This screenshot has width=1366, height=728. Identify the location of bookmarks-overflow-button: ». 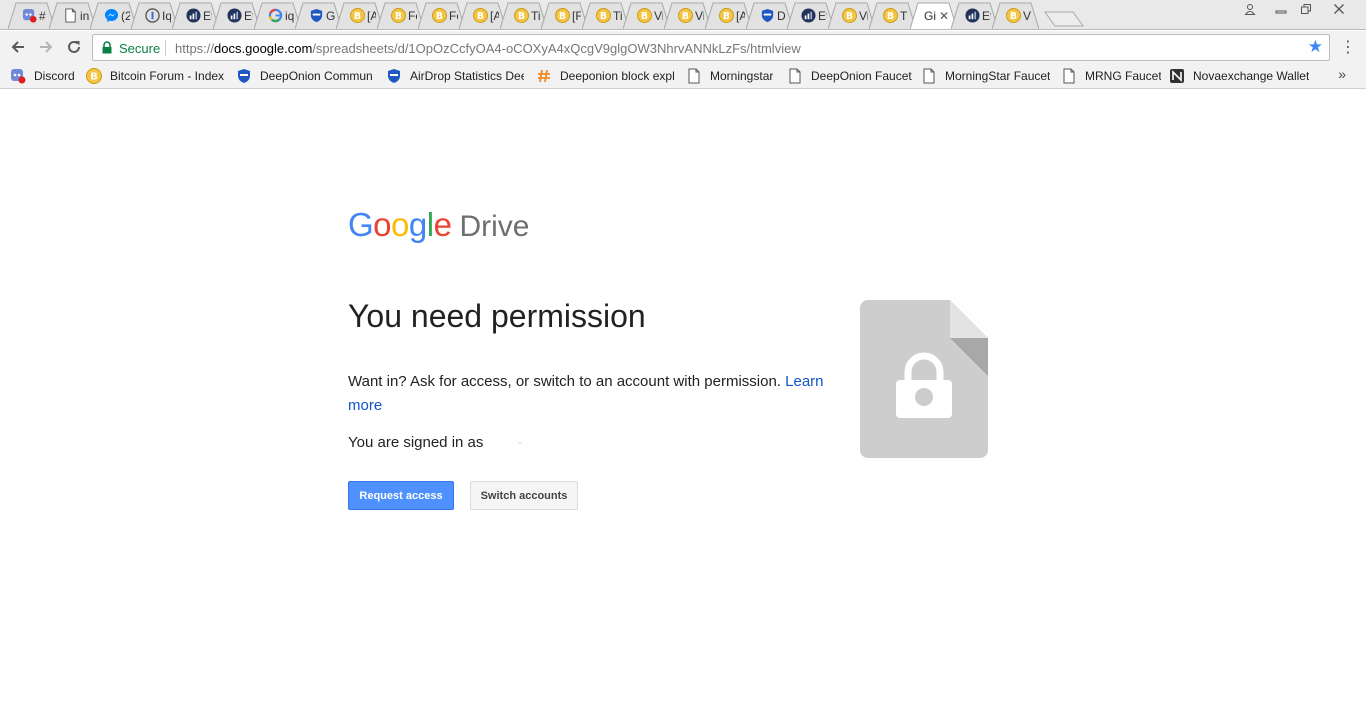
(1342, 74).